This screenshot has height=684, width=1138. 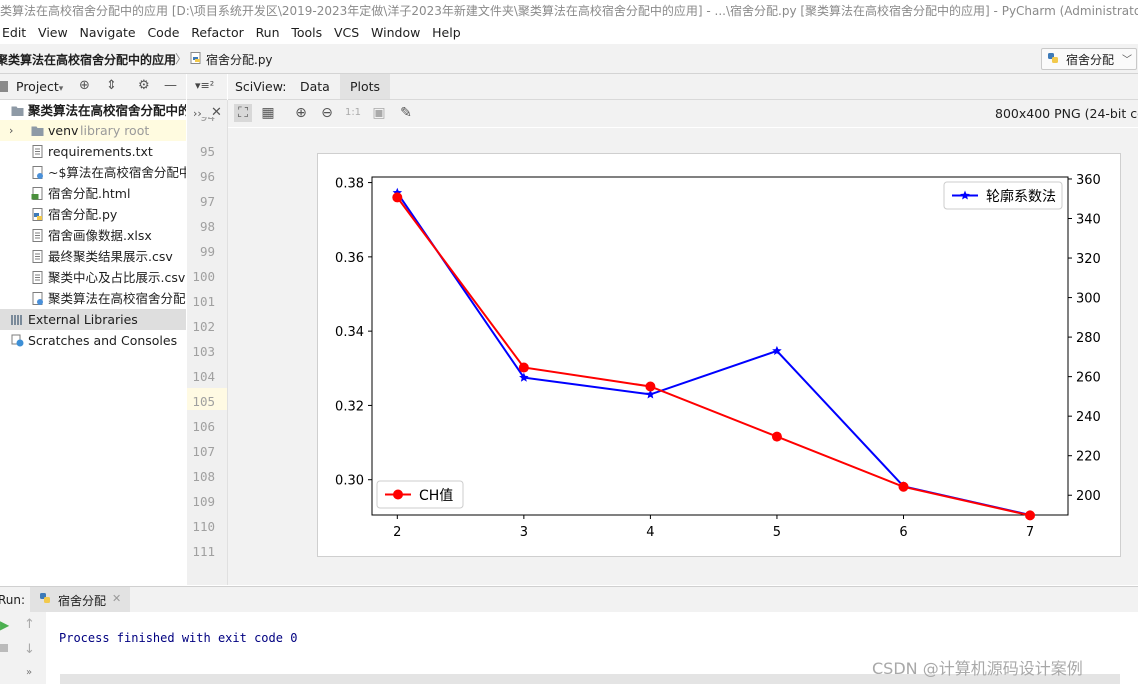 What do you see at coordinates (203, 476) in the screenshot?
I see `line-number: 108` at bounding box center [203, 476].